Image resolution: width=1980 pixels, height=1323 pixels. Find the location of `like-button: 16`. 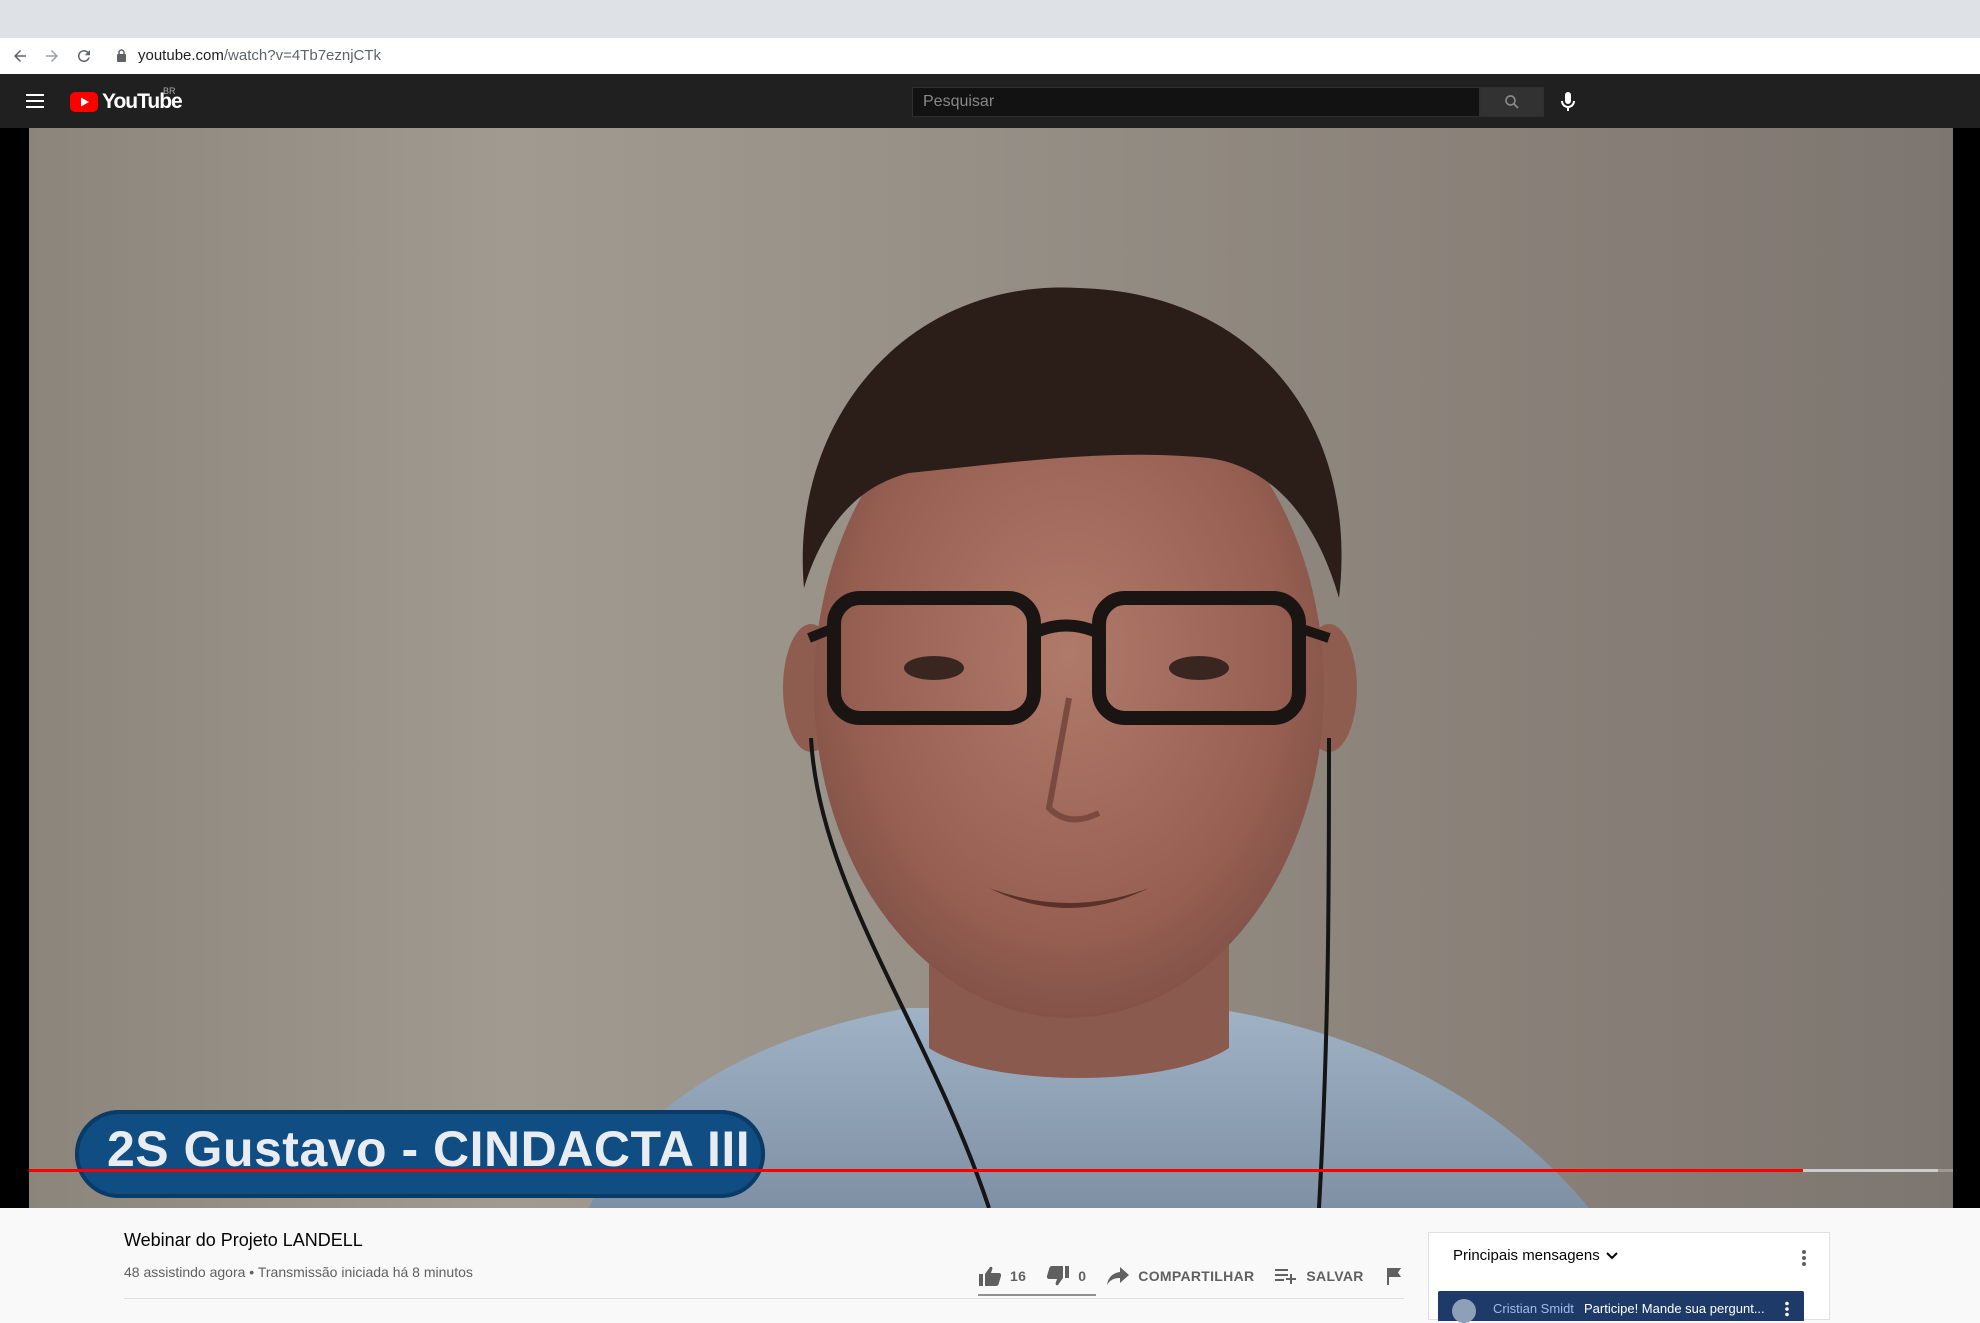

like-button: 16 is located at coordinates (1002, 1276).